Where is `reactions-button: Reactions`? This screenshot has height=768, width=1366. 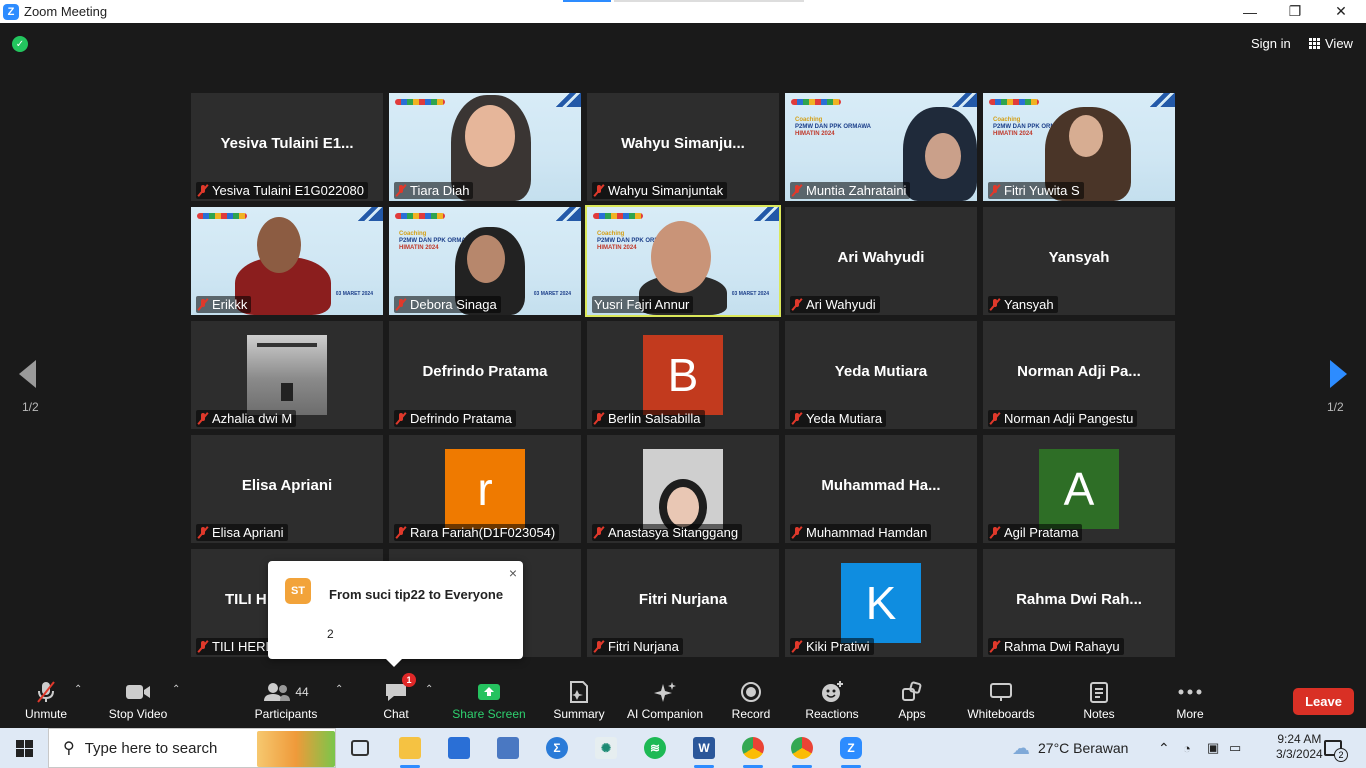
reactions-button: Reactions is located at coordinates (832, 700).